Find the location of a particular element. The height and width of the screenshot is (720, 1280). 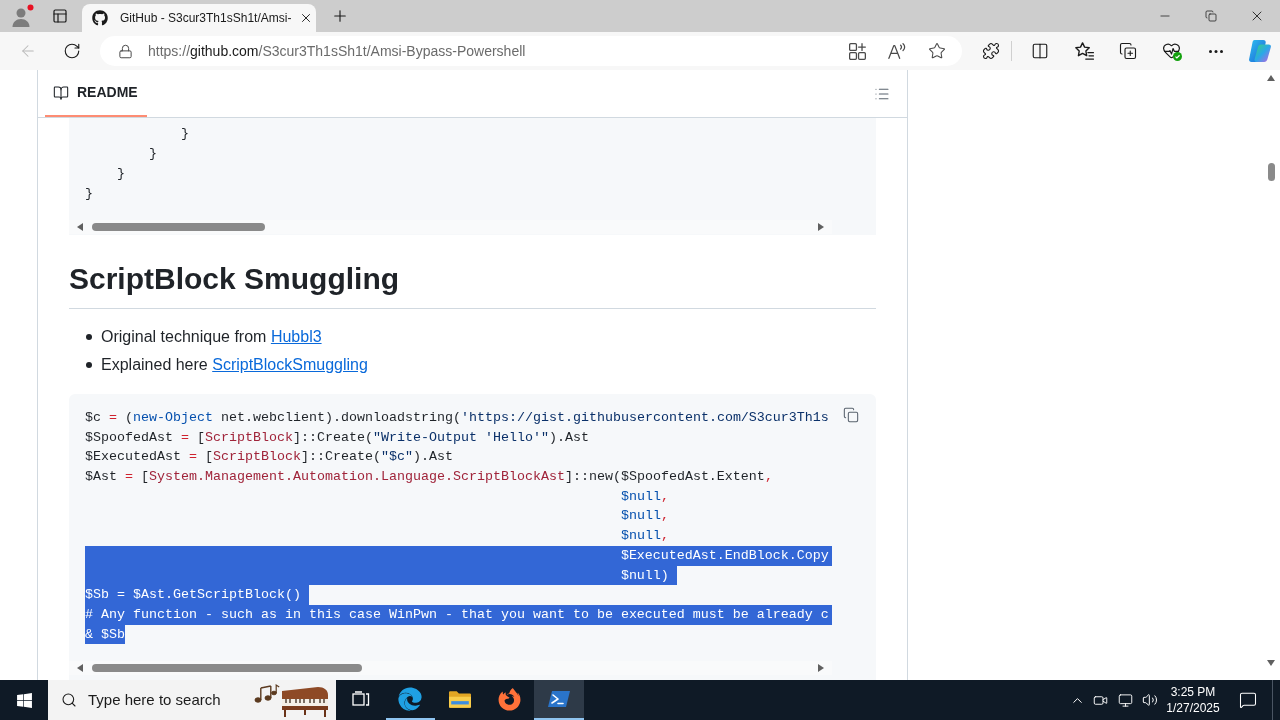

firefox-icon is located at coordinates (509, 699).